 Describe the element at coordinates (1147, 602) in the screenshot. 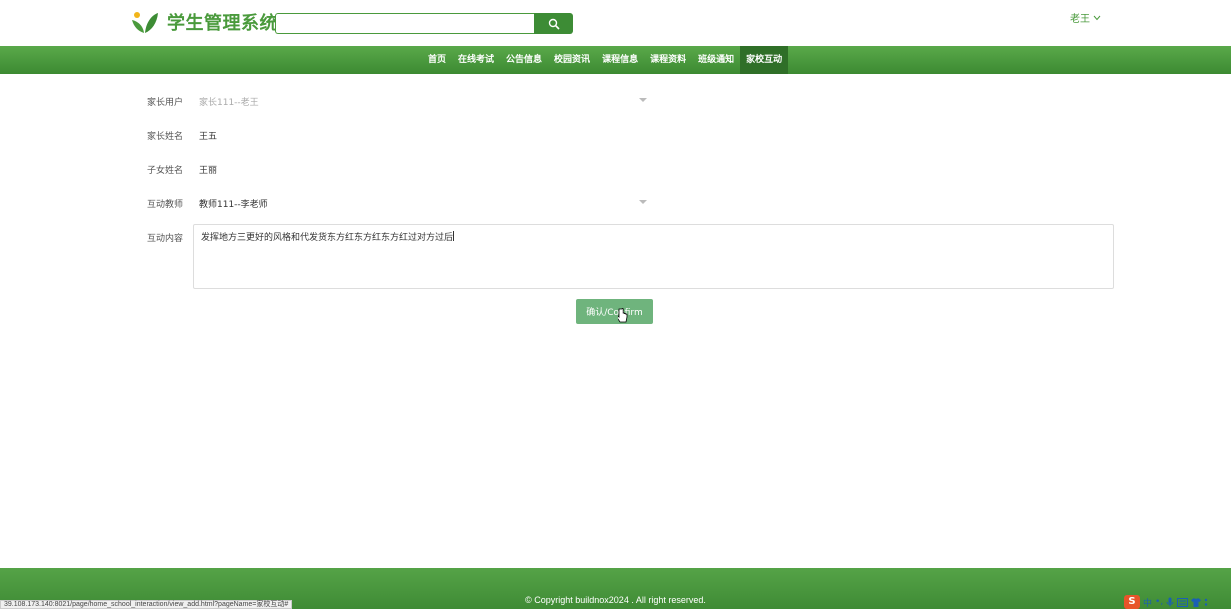

I see `ime-mode-label: 中` at that location.